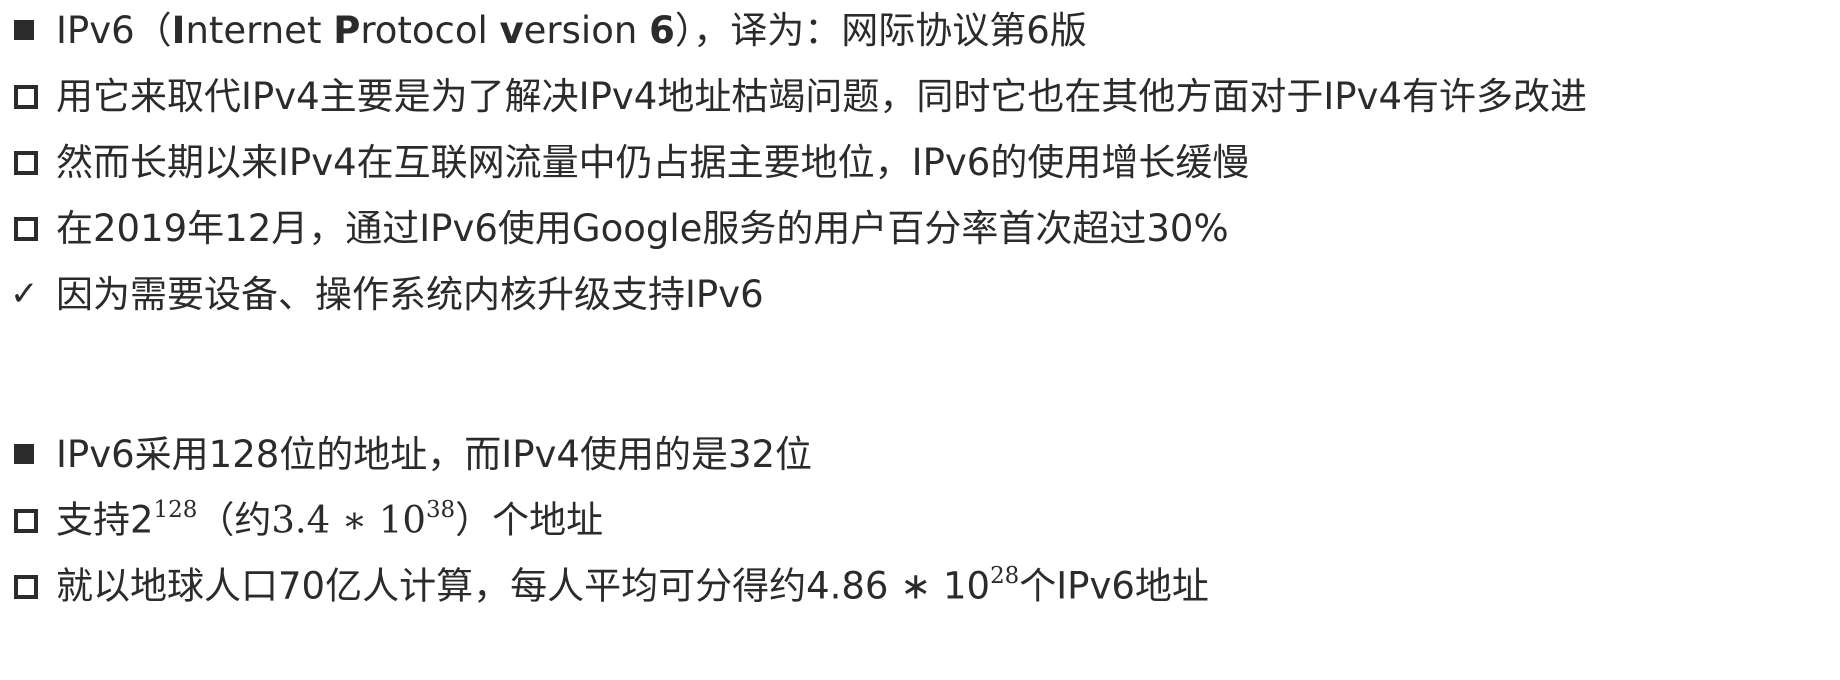  I want to click on heading-ipv6-address-length: IPv6采用128位的地址，而IPv4使用的是32位, so click(411, 454).